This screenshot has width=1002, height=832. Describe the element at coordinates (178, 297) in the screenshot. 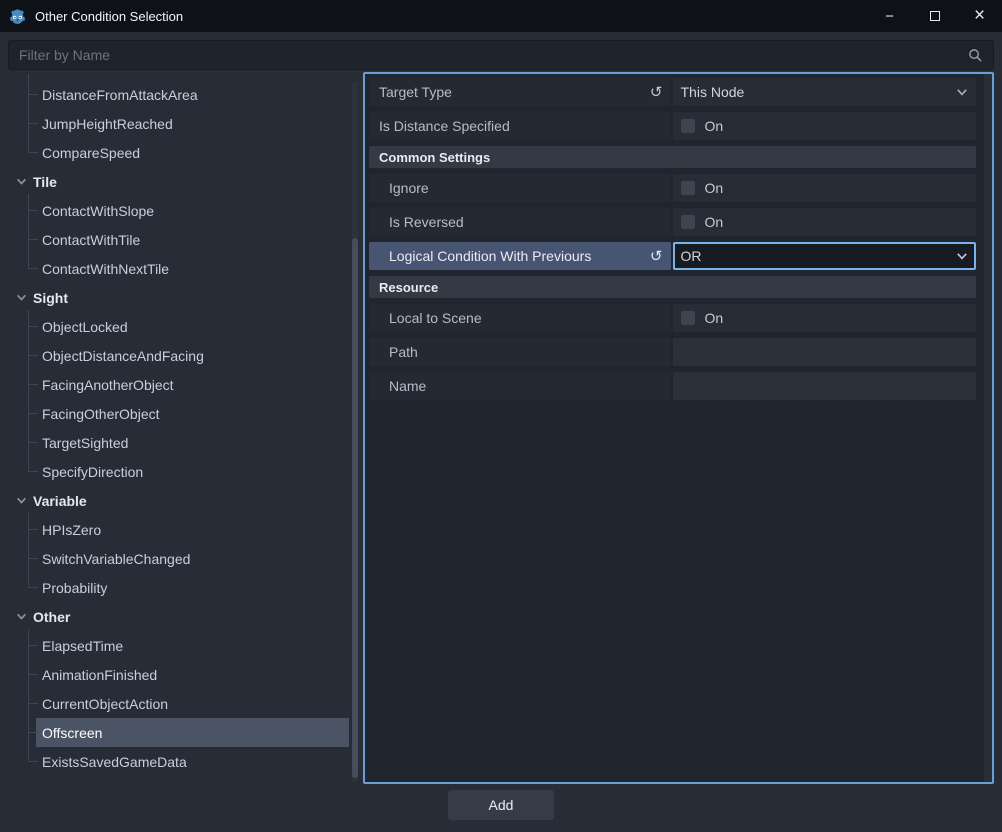

I see `tree-group-sight: Sight` at that location.